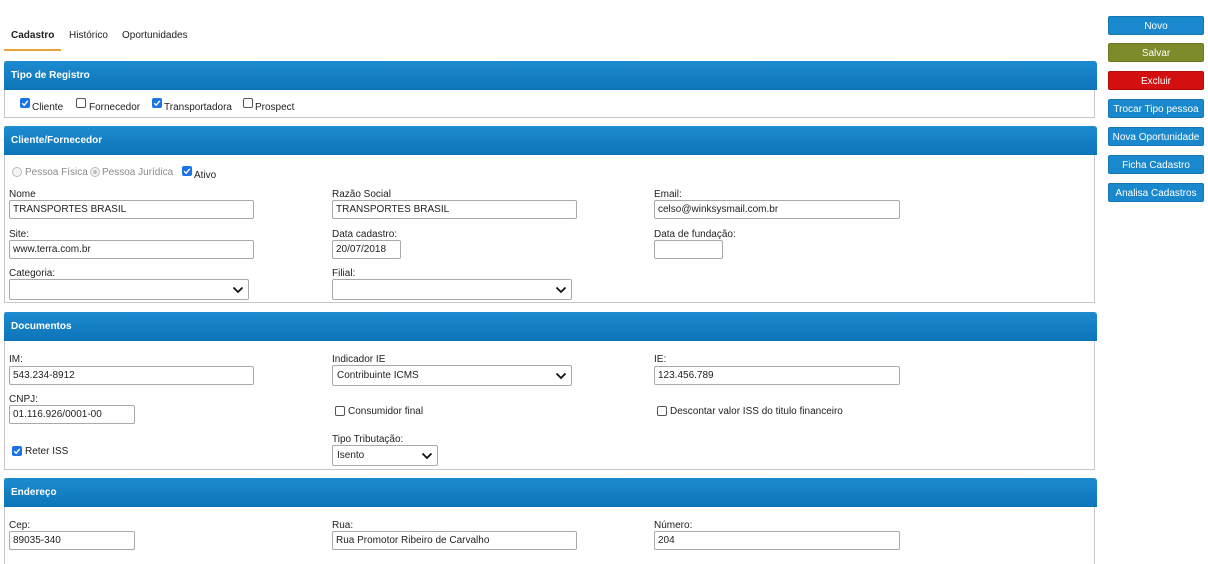 This screenshot has height=564, width=1208. I want to click on label-numero: Número:, so click(673, 525).